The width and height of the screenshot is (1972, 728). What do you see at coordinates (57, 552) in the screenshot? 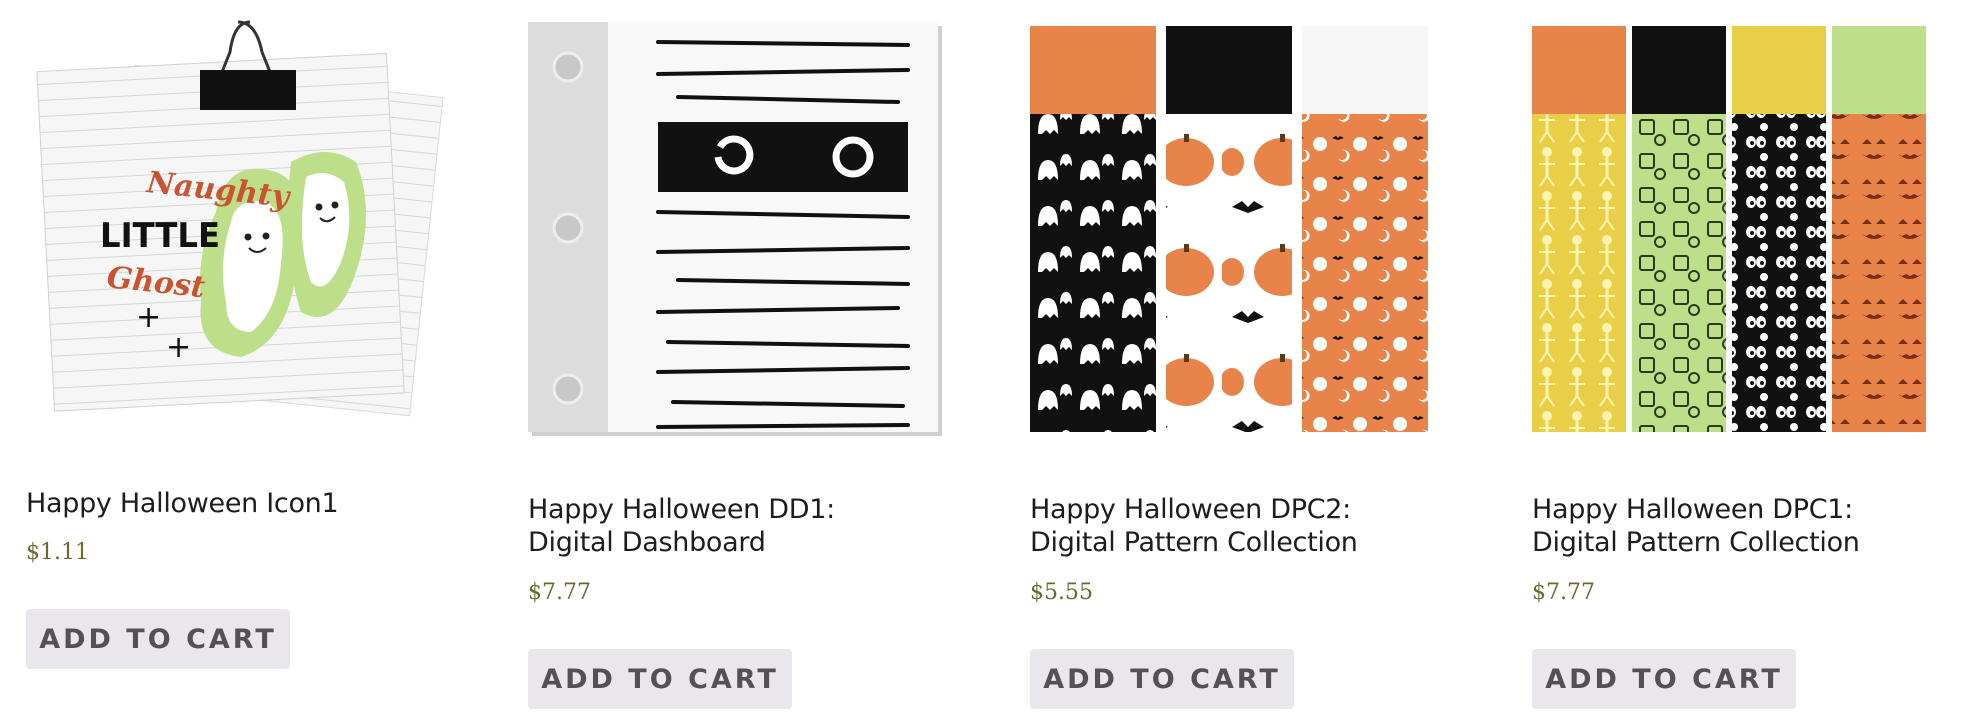
I see `product-price: $1.11` at bounding box center [57, 552].